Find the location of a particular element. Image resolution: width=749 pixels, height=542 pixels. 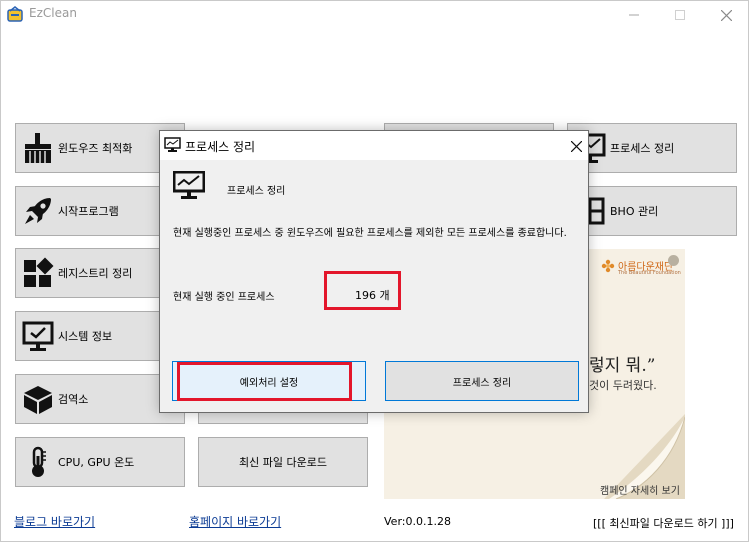

dialog-heading: 프로세스 정리 is located at coordinates (256, 191).